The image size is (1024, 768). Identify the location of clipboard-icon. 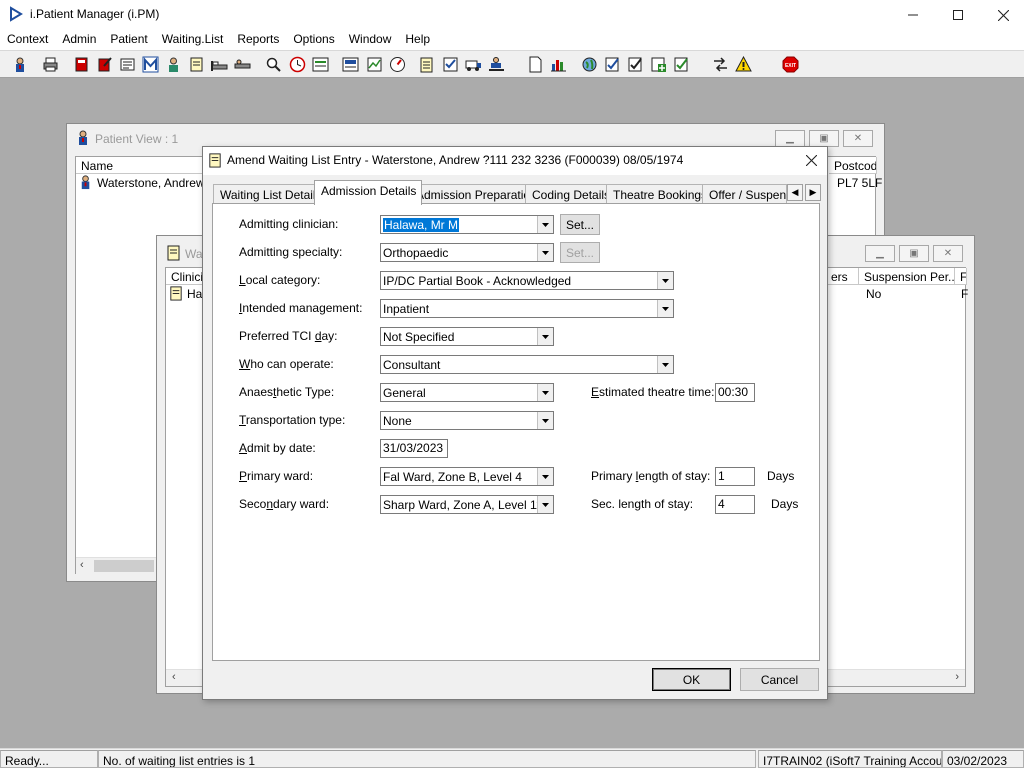
(426, 64).